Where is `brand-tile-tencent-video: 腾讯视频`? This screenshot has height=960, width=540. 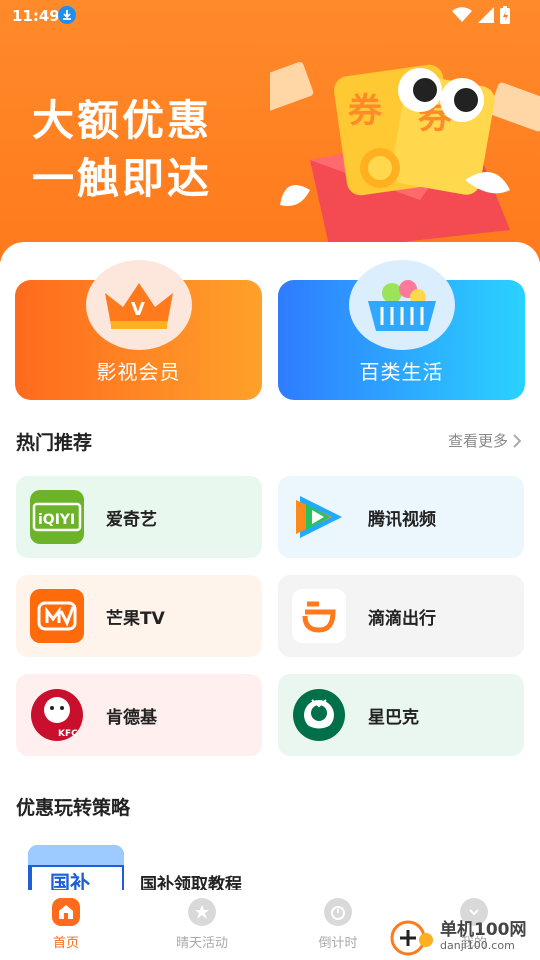 brand-tile-tencent-video: 腾讯视频 is located at coordinates (401, 517).